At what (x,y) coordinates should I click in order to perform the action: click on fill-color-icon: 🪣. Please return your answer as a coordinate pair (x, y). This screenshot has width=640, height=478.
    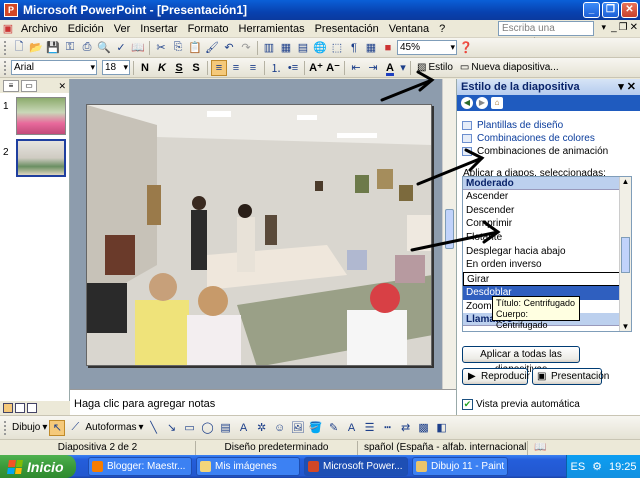
    Looking at the image, I should click on (316, 428).